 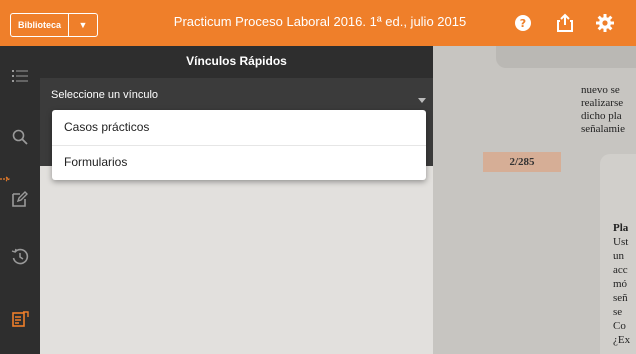 I want to click on toc-button, so click(x=20, y=76).